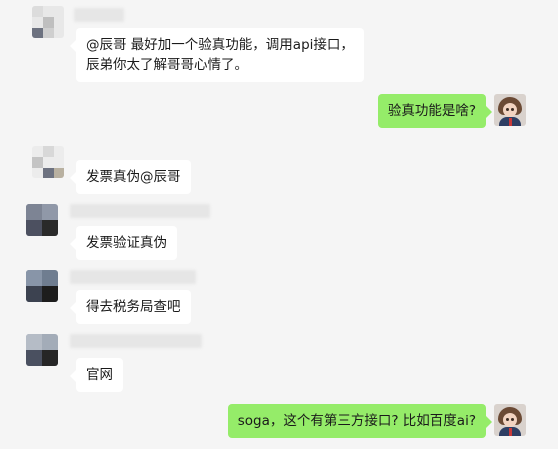  I want to click on message-bubble: 得去税务局查吧, so click(130, 307).